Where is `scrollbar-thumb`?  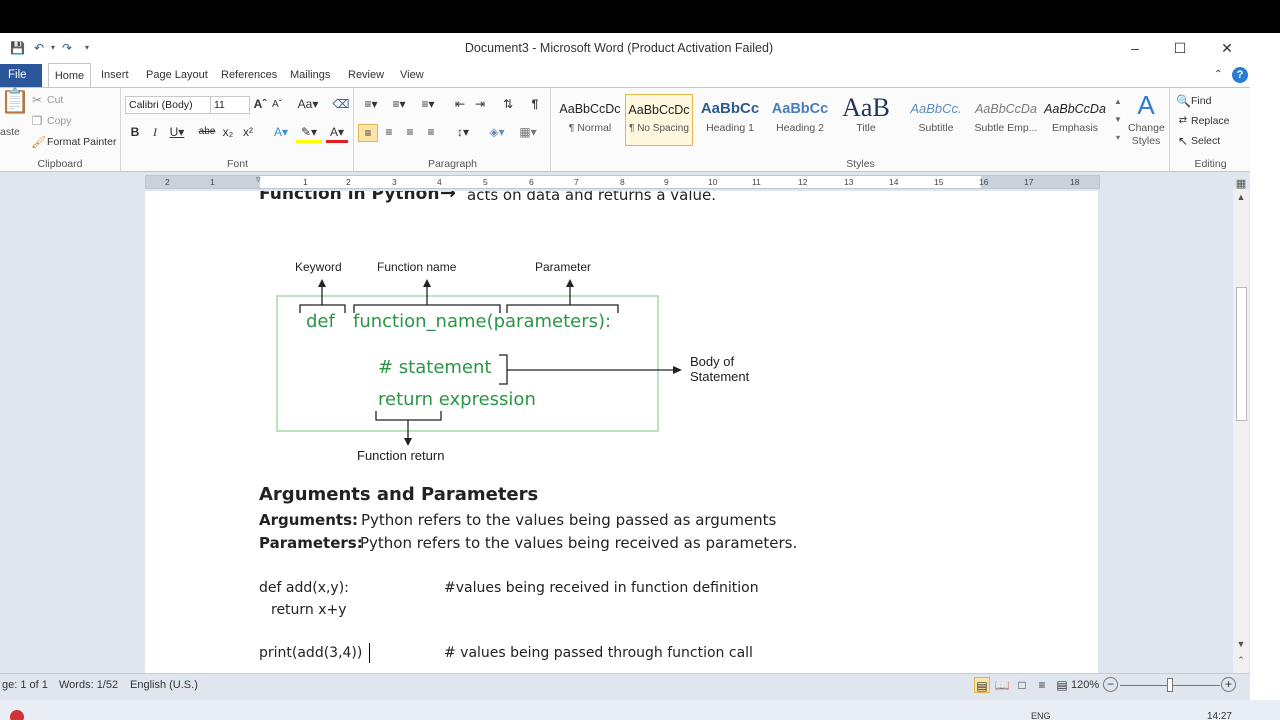 scrollbar-thumb is located at coordinates (1241, 354).